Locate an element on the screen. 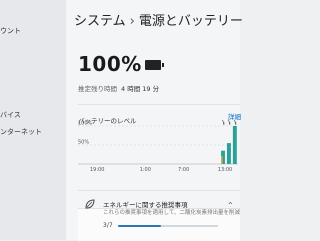  battery-level-chart: 100% 50% 19:00 1:00 7:00 13:00 is located at coordinates (158, 146).